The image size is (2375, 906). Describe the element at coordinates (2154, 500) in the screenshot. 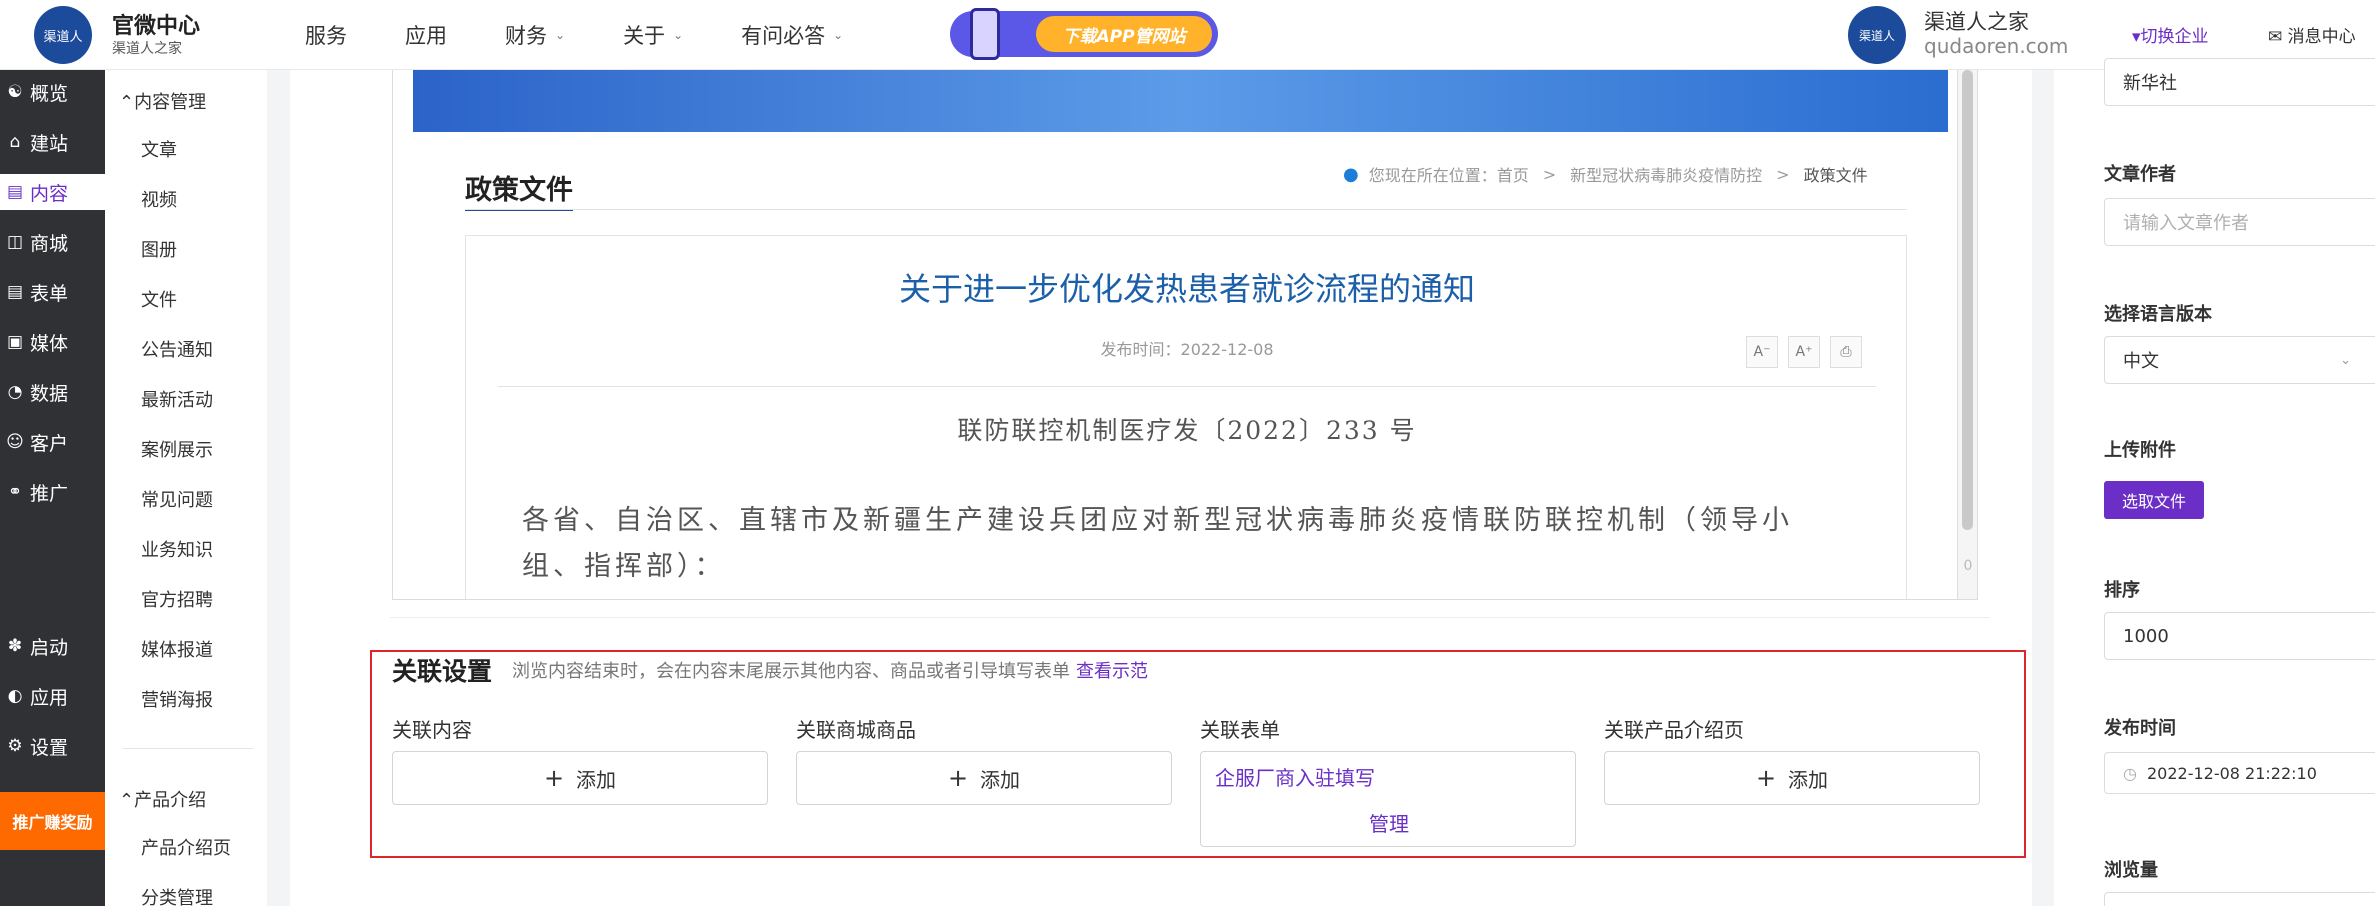

I see `choose-file-button: 选取文件` at that location.